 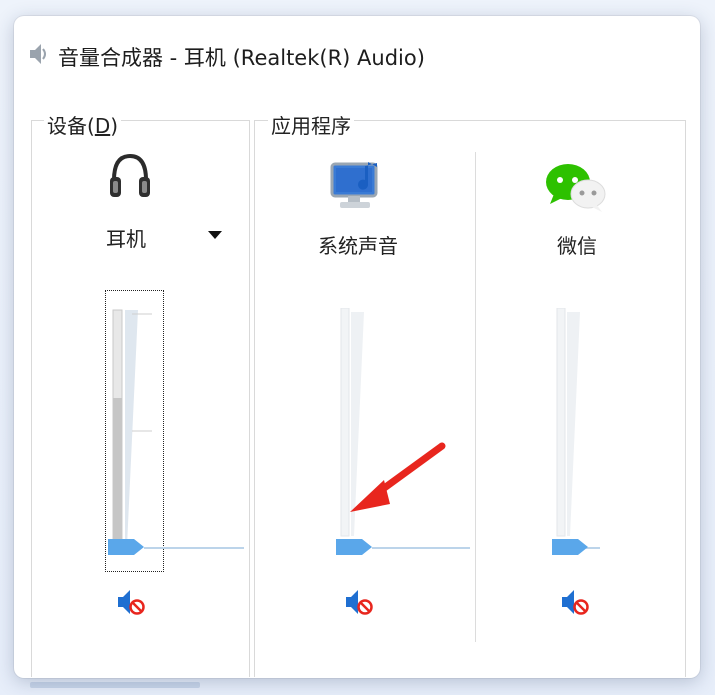 I want to click on apps-group-label: 应用程序, so click(x=311, y=124).